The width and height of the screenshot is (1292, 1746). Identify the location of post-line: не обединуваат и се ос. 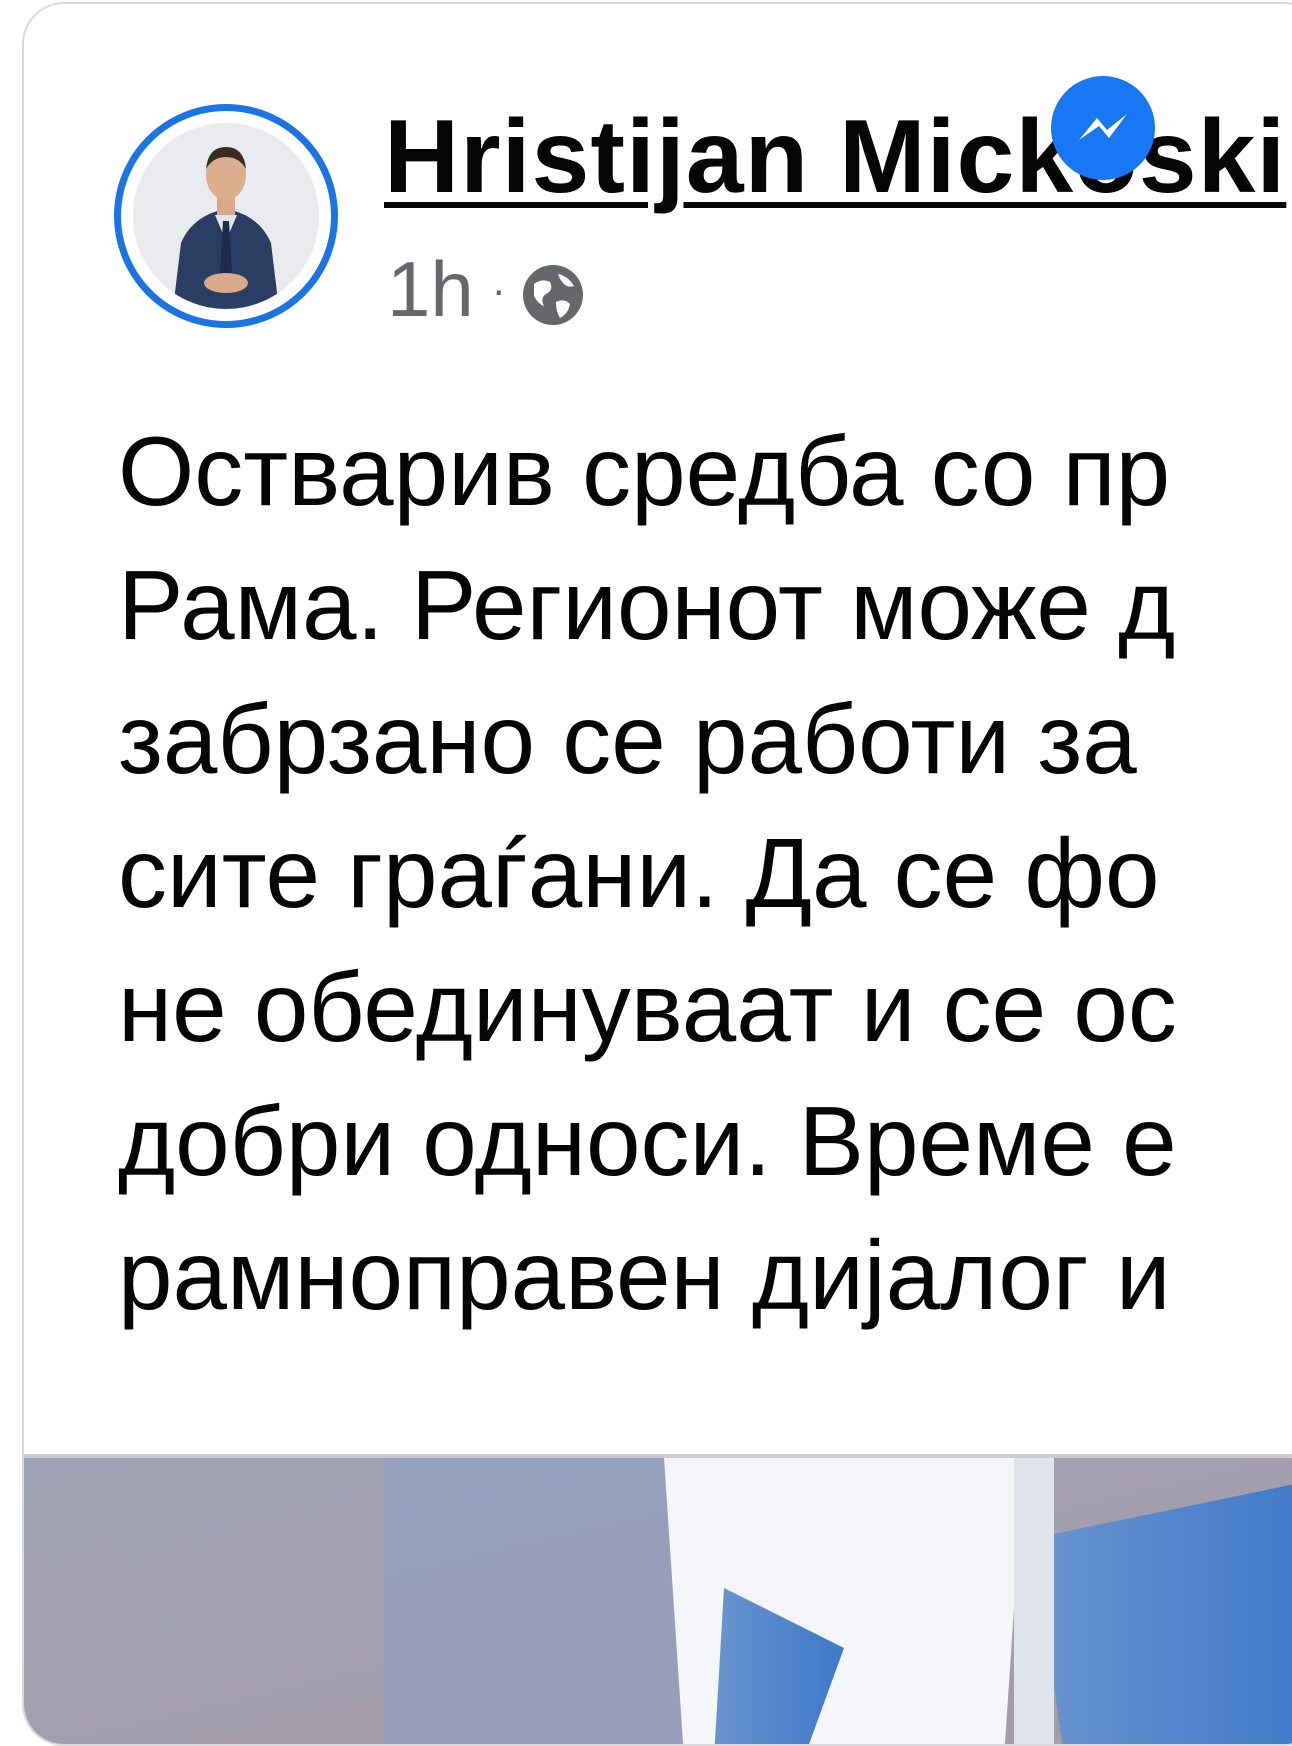
(647, 1007).